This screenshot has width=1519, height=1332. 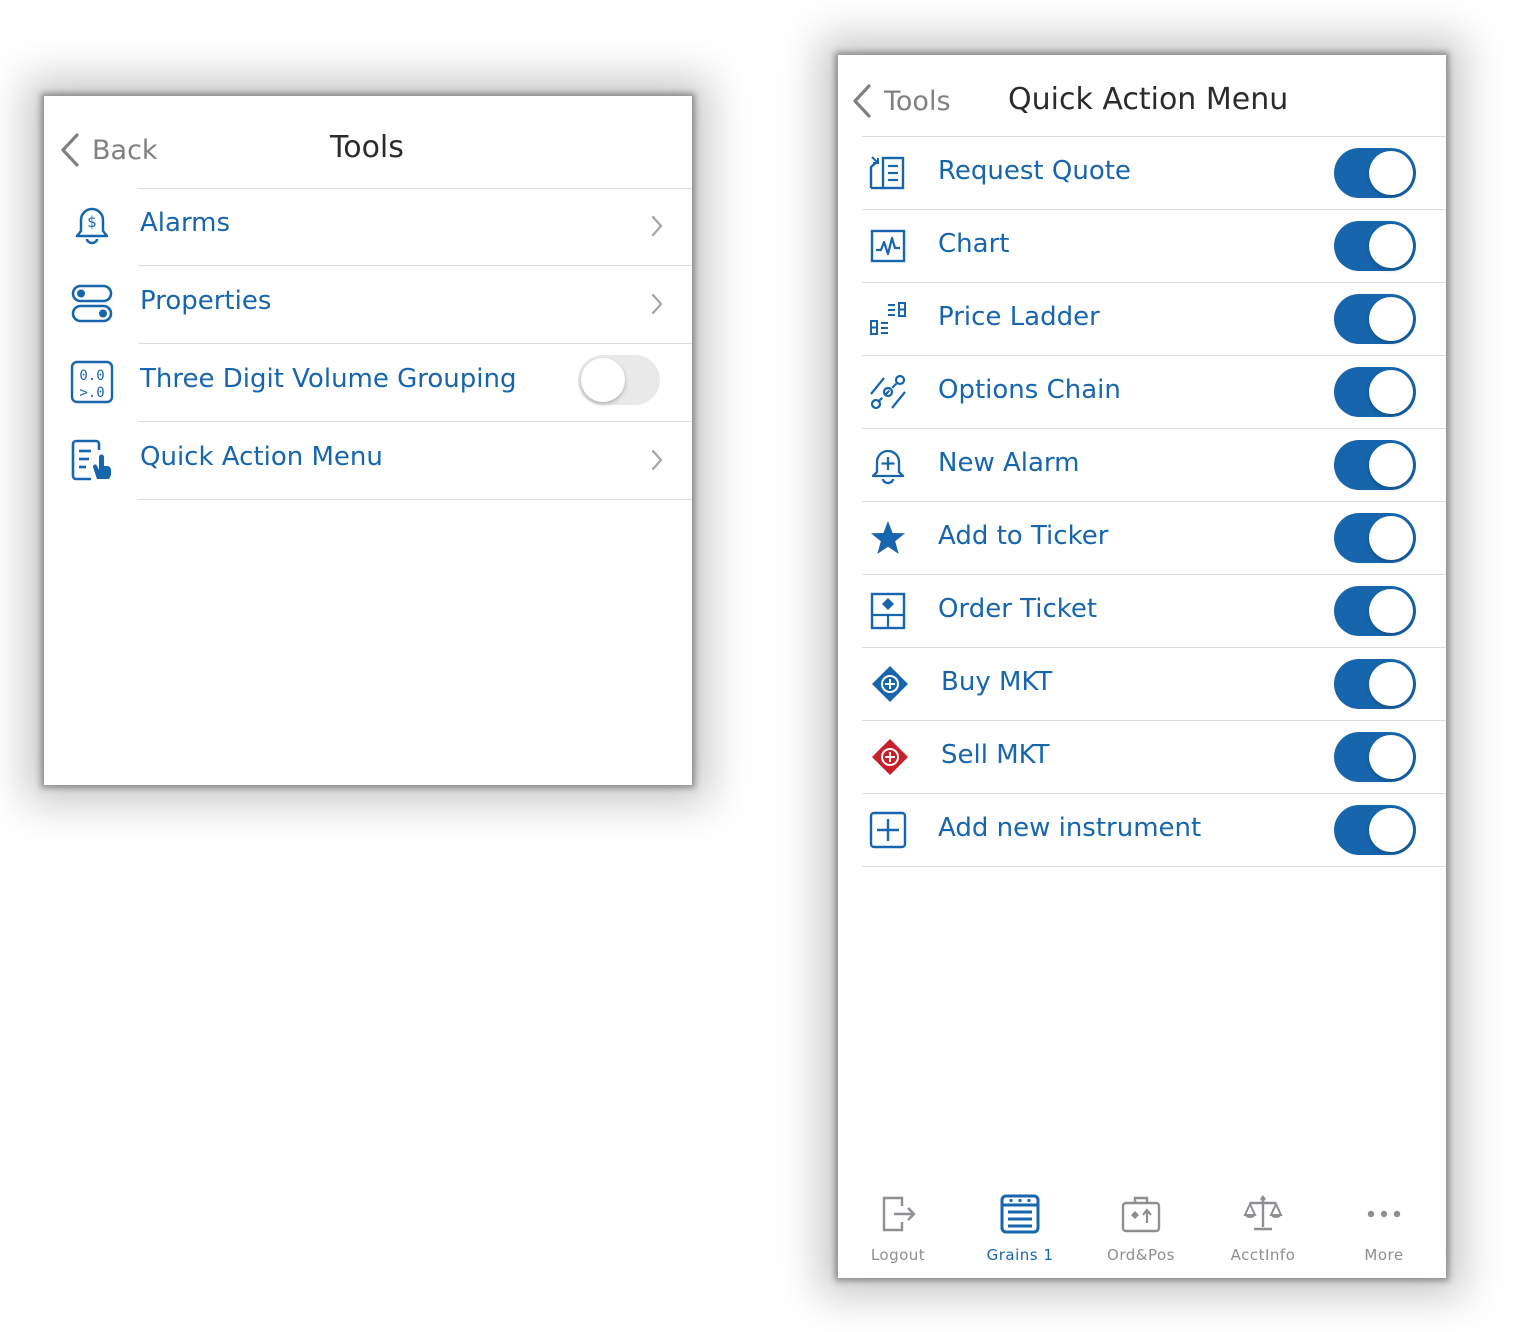 What do you see at coordinates (997, 682) in the screenshot?
I see `qa-item-label: Buy MKT` at bounding box center [997, 682].